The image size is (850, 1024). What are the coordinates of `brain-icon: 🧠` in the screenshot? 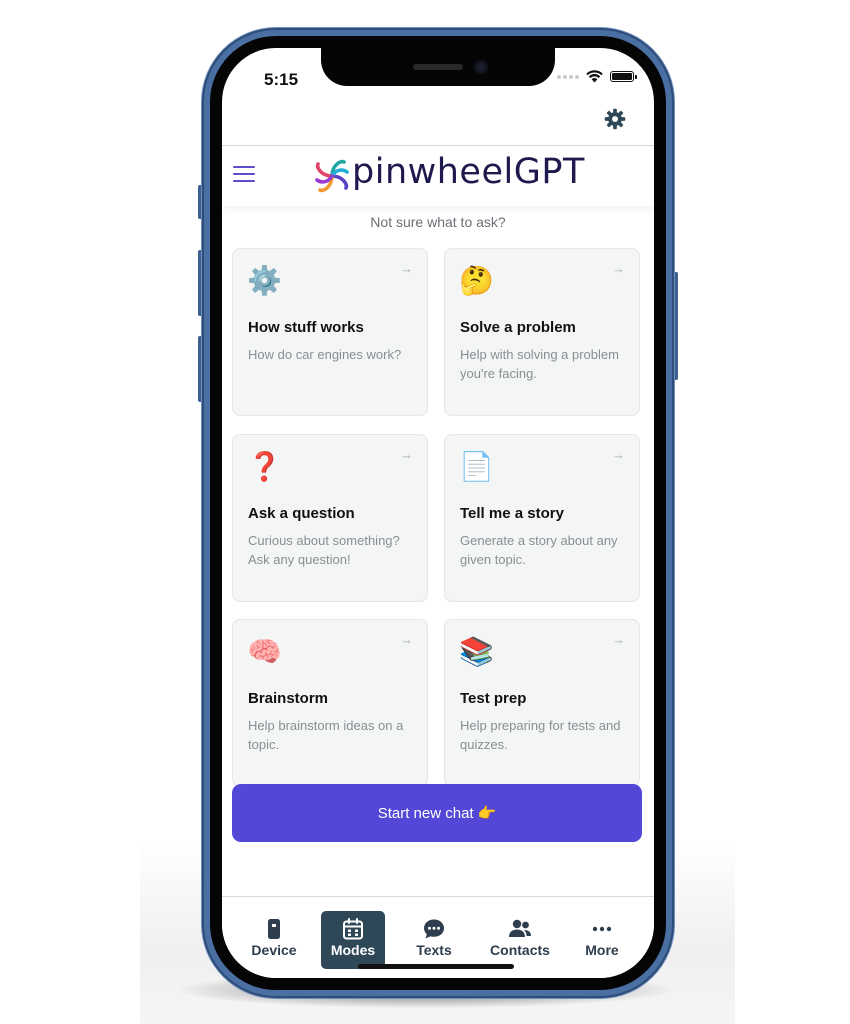 It's located at (264, 651).